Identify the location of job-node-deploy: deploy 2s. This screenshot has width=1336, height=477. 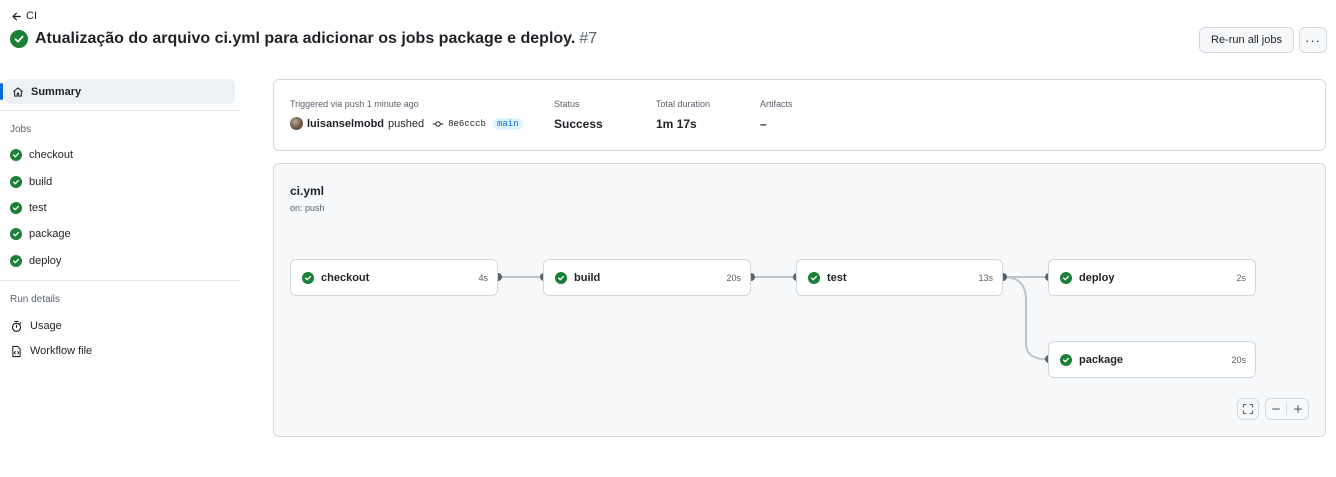
(1152, 277).